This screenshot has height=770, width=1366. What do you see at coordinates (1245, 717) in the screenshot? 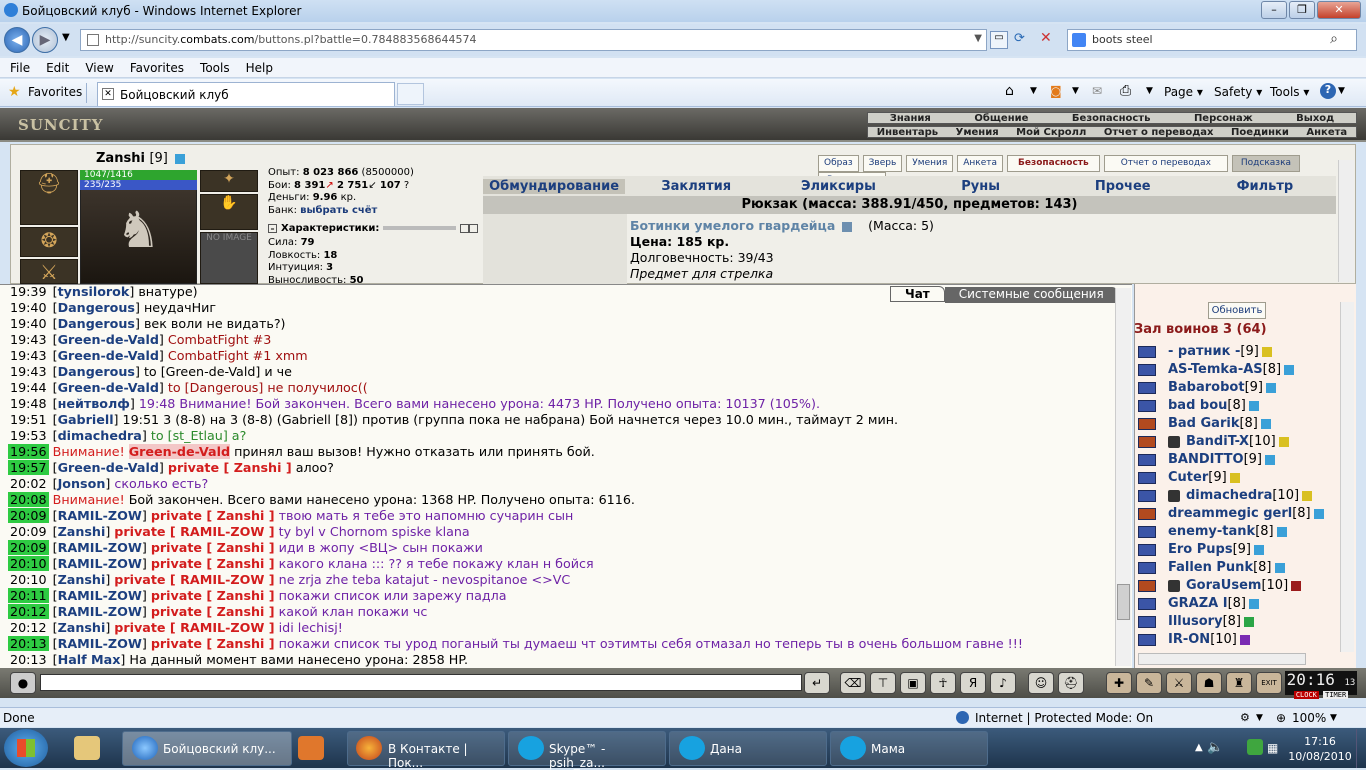
I see `protected-mode-icon: ⚙` at bounding box center [1245, 717].